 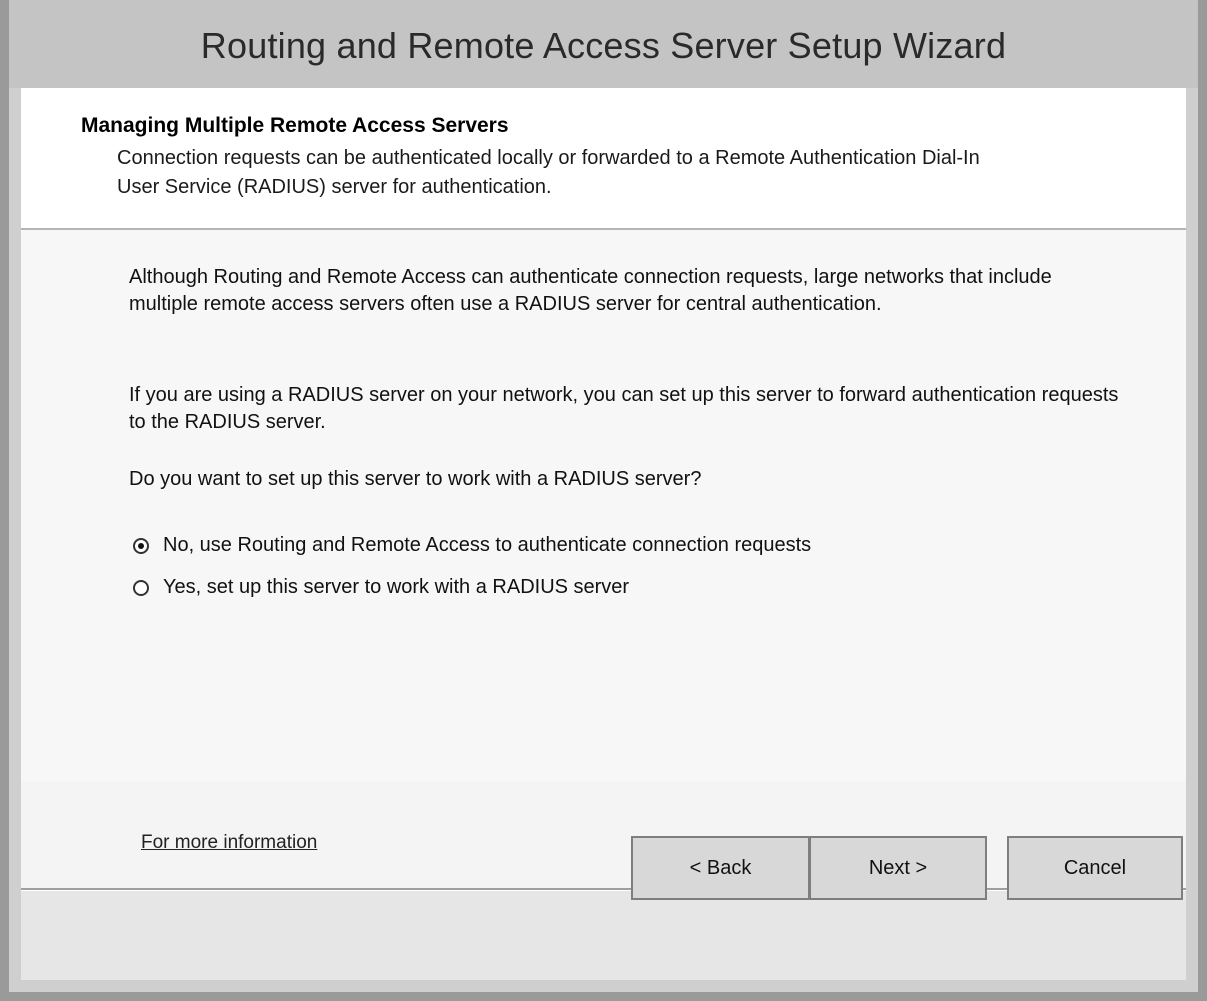 What do you see at coordinates (141, 587) in the screenshot?
I see `radio-button-unchecked` at bounding box center [141, 587].